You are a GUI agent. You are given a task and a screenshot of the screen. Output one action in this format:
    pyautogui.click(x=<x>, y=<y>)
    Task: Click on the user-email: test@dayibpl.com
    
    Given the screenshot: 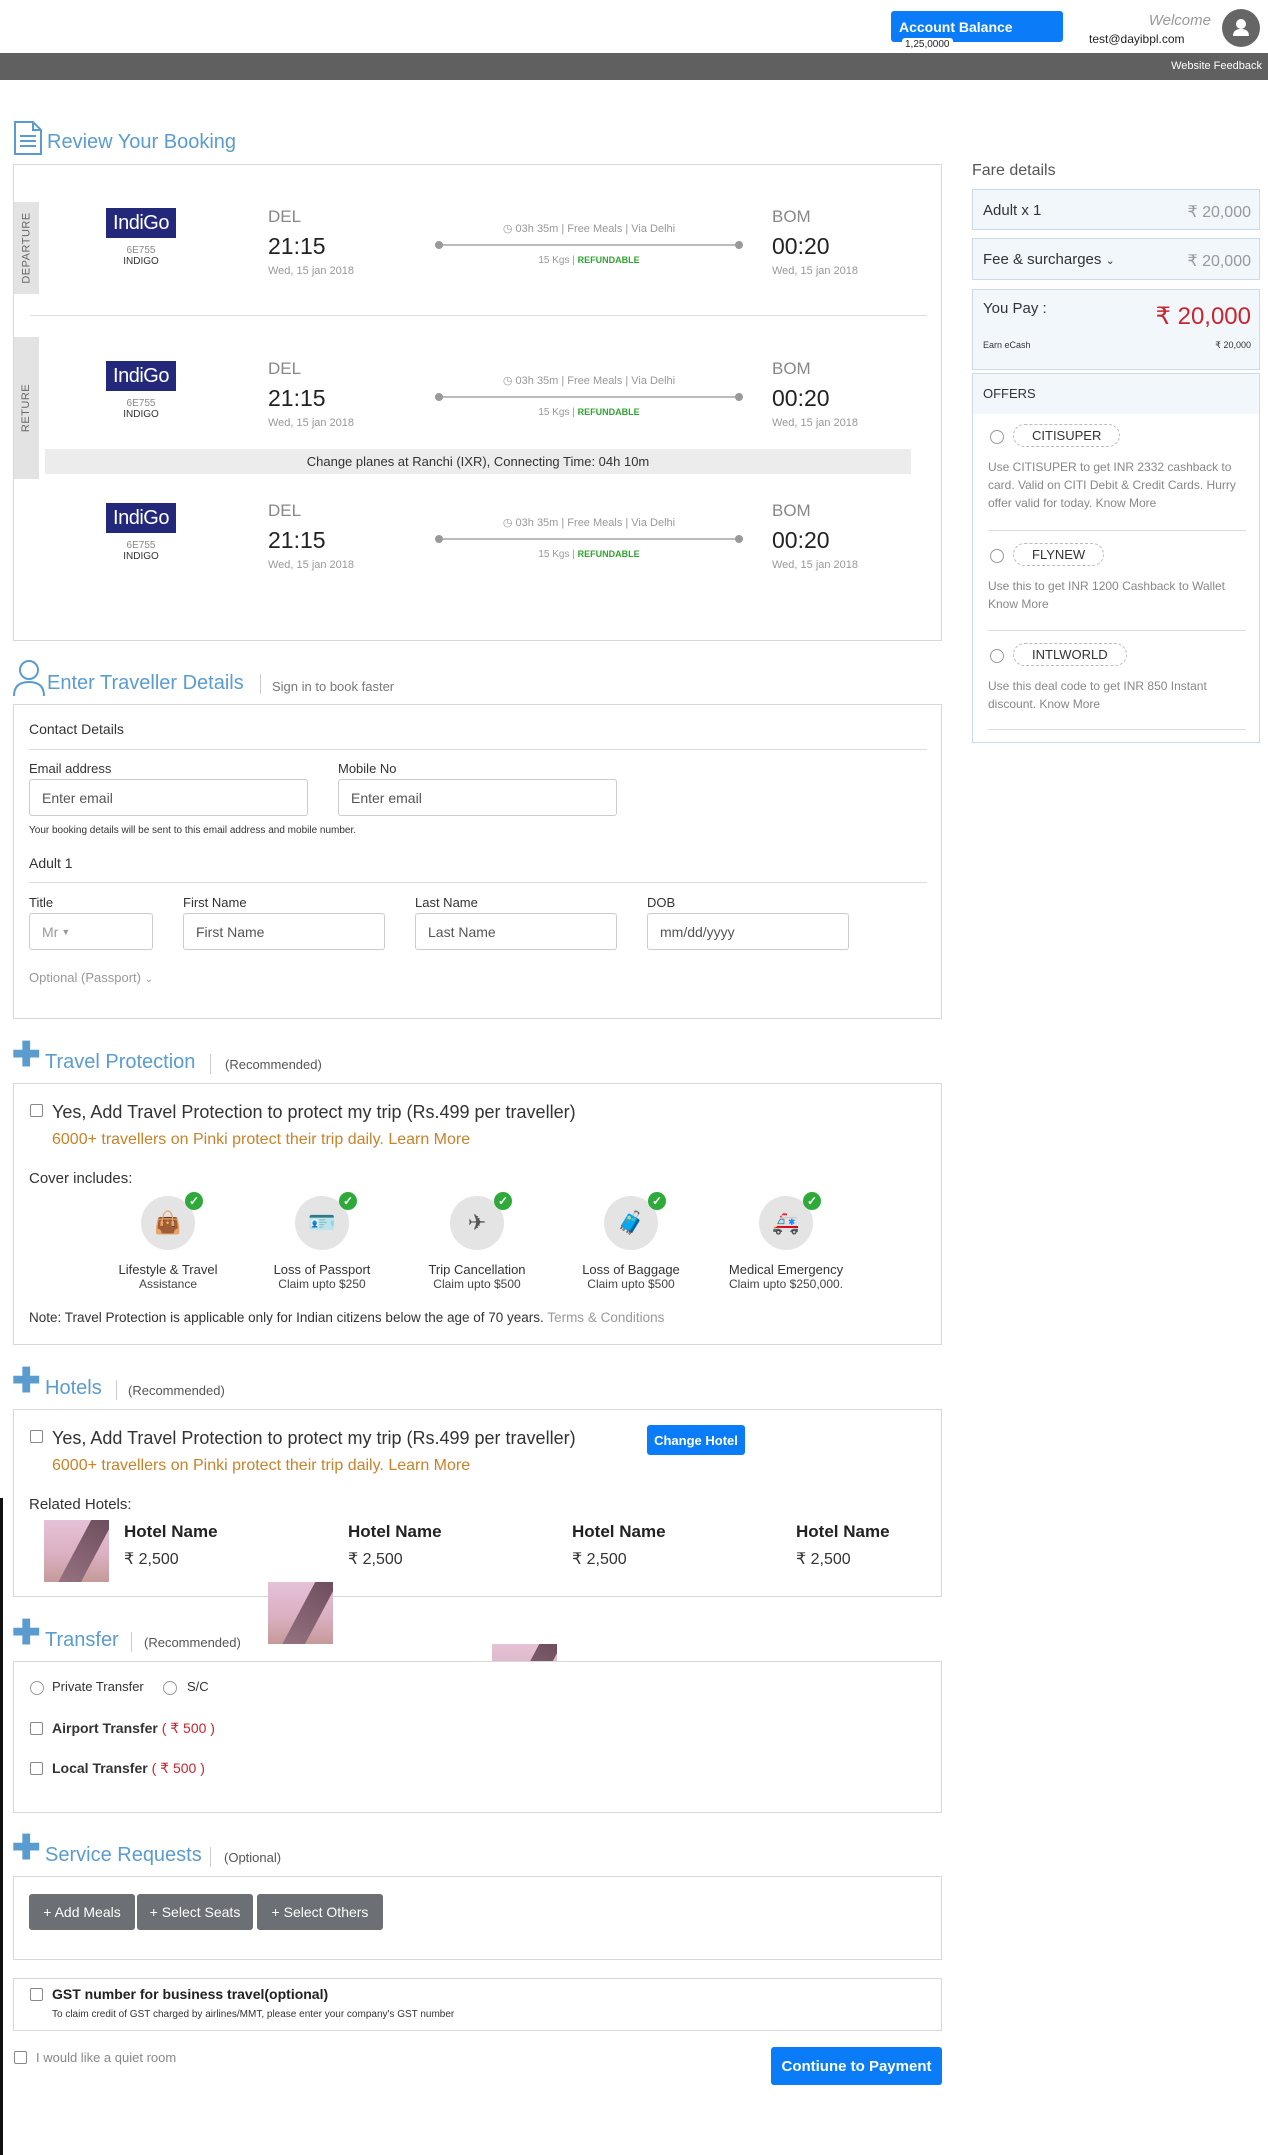 What is the action you would take?
    pyautogui.click(x=1137, y=39)
    